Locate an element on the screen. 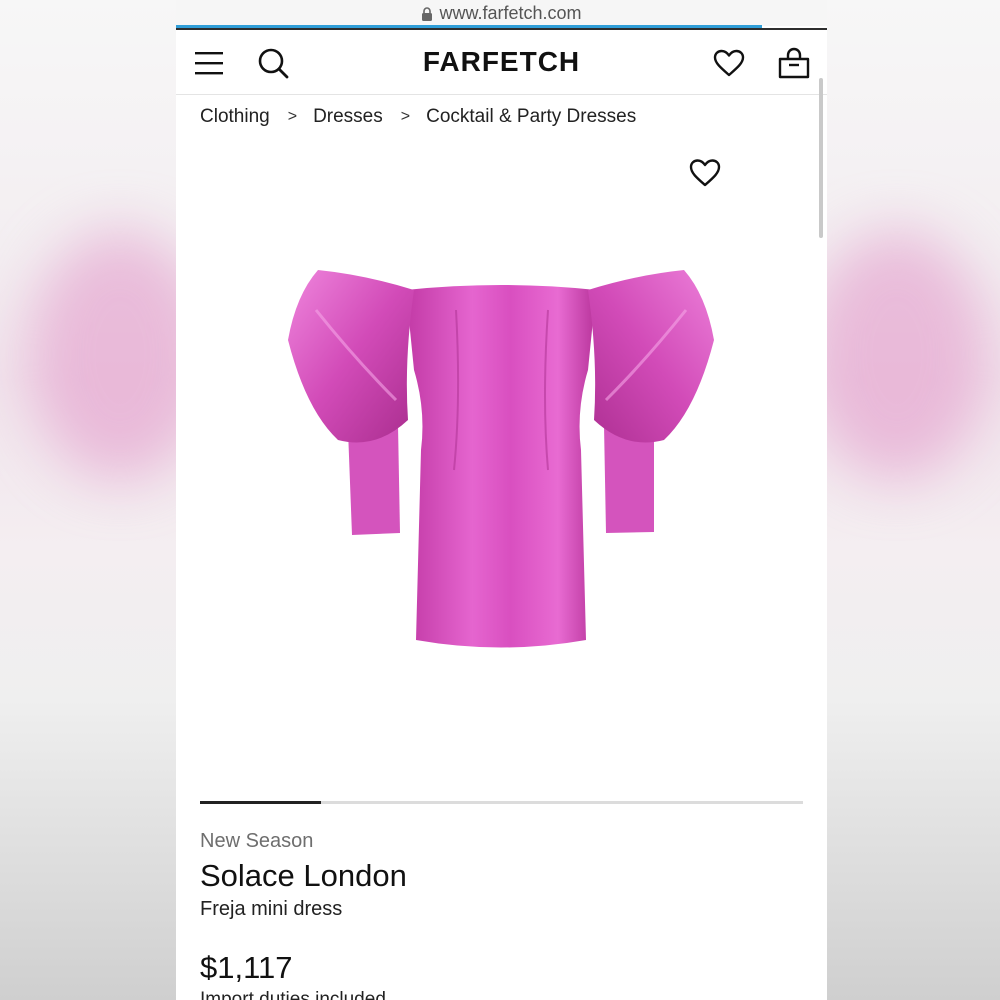 The image size is (1000, 1000). bag-button is located at coordinates (794, 63).